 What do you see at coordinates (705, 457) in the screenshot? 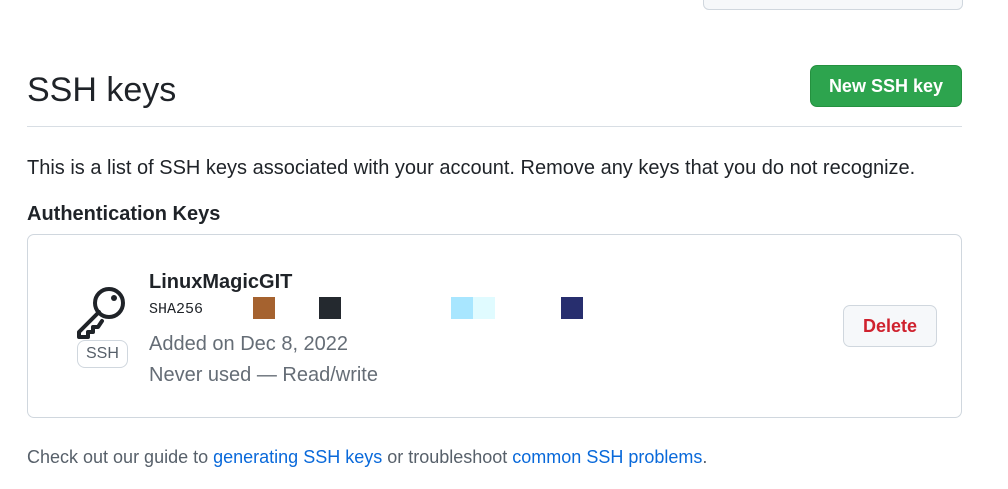
I see `footer-suffix: .` at bounding box center [705, 457].